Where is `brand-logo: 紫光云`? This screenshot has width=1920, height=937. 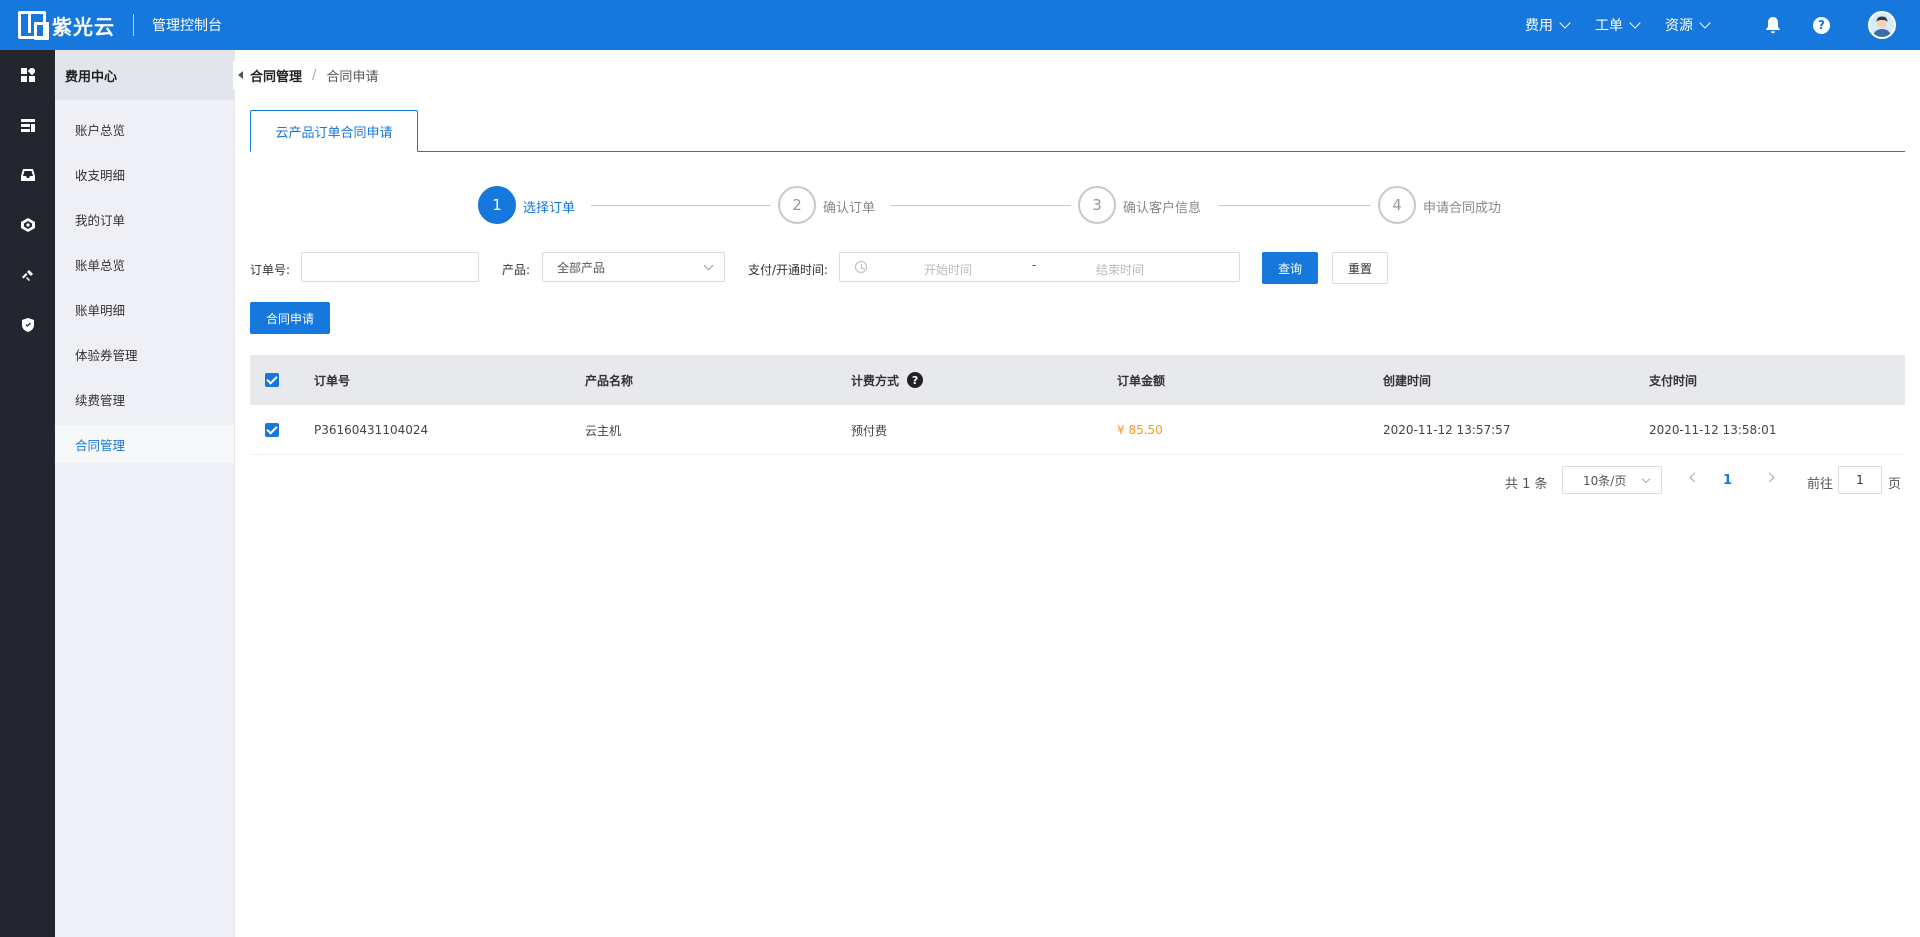 brand-logo: 紫光云 is located at coordinates (66, 25).